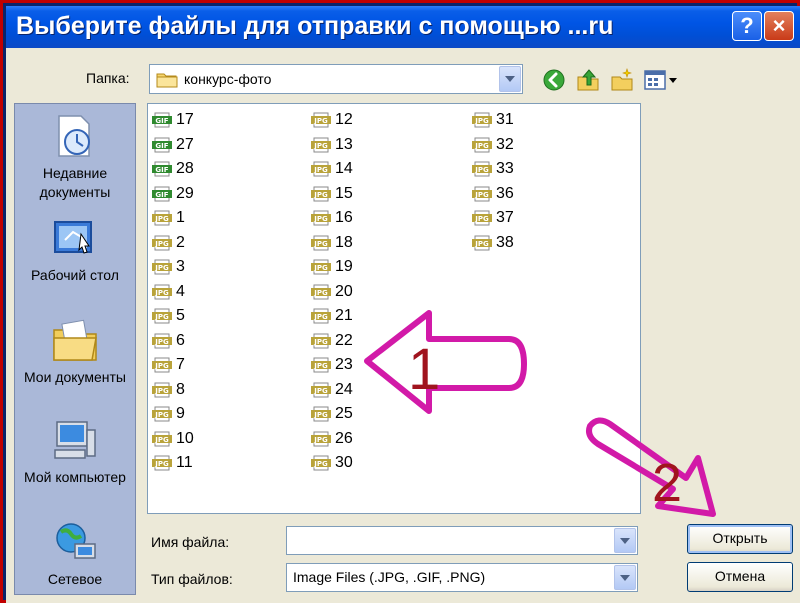 The image size is (800, 603). I want to click on file-name: 29, so click(185, 193).